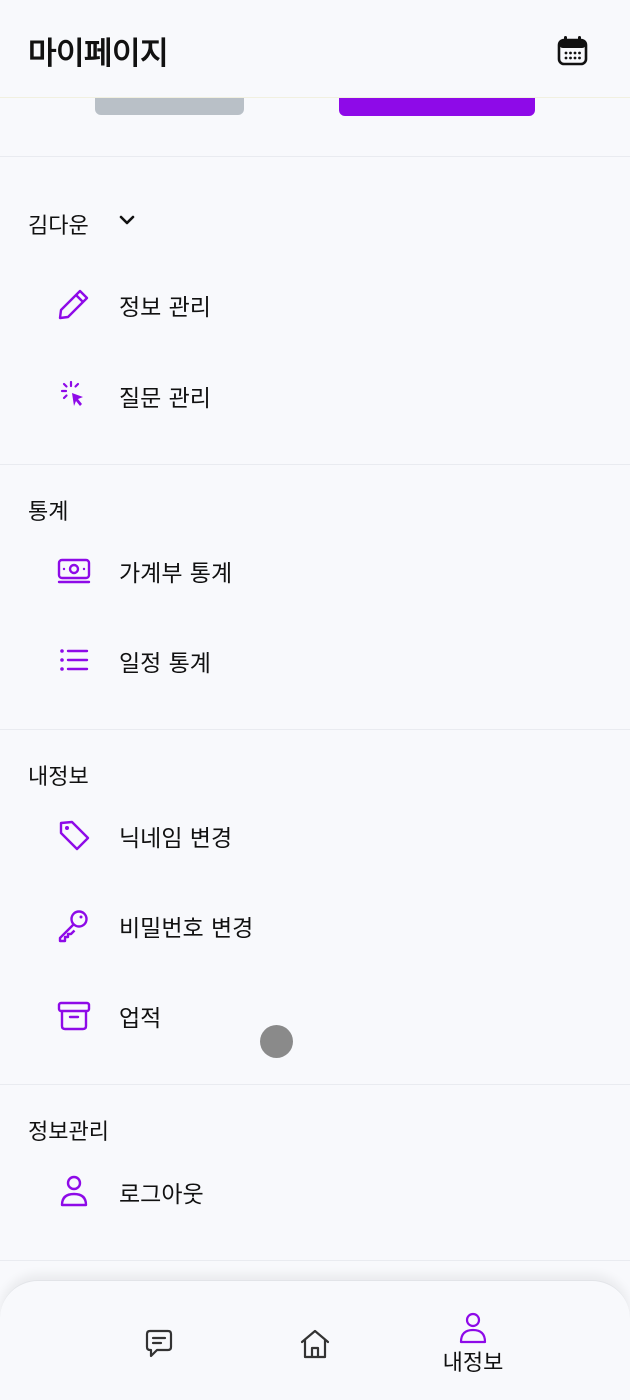  I want to click on menu-item-logout: 로그아웃, so click(315, 1192).